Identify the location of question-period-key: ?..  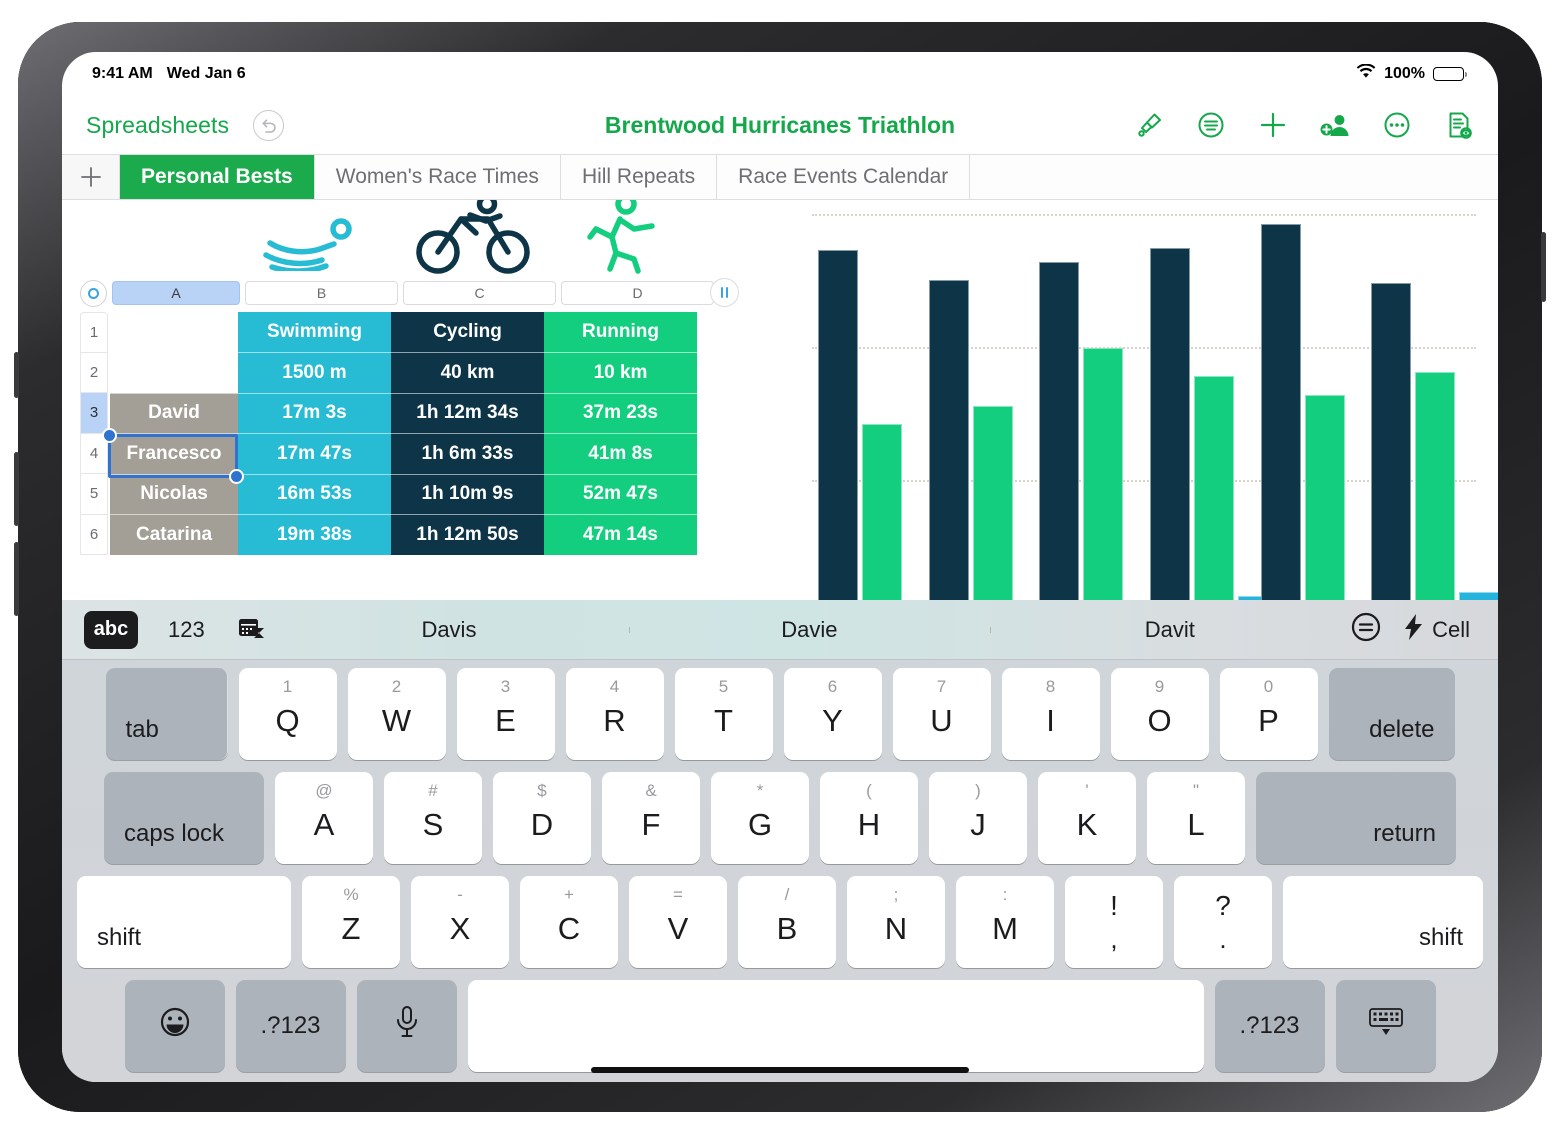
(1223, 922).